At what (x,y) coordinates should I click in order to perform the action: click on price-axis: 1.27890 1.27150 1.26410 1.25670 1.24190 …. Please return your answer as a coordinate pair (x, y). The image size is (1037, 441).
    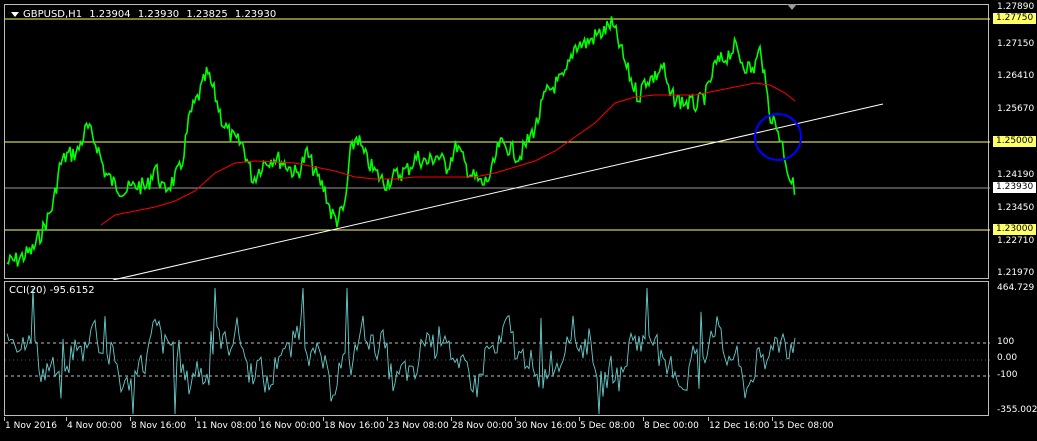
    Looking at the image, I should click on (1014, 220).